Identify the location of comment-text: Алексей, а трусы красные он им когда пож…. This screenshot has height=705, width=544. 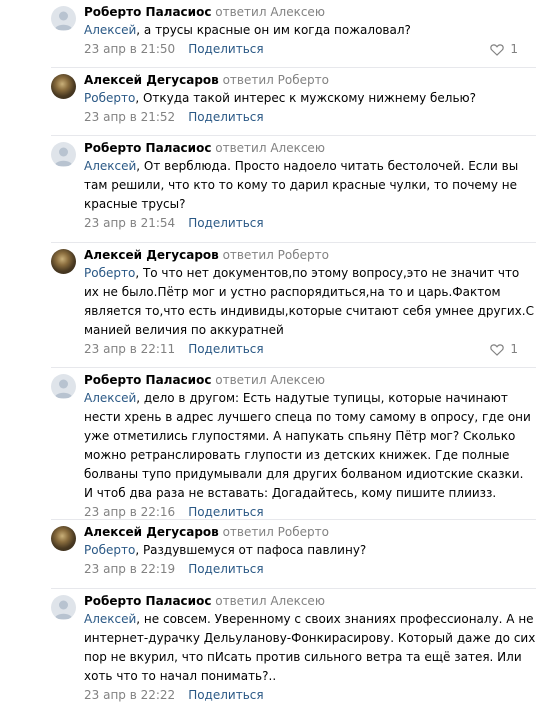
(310, 30).